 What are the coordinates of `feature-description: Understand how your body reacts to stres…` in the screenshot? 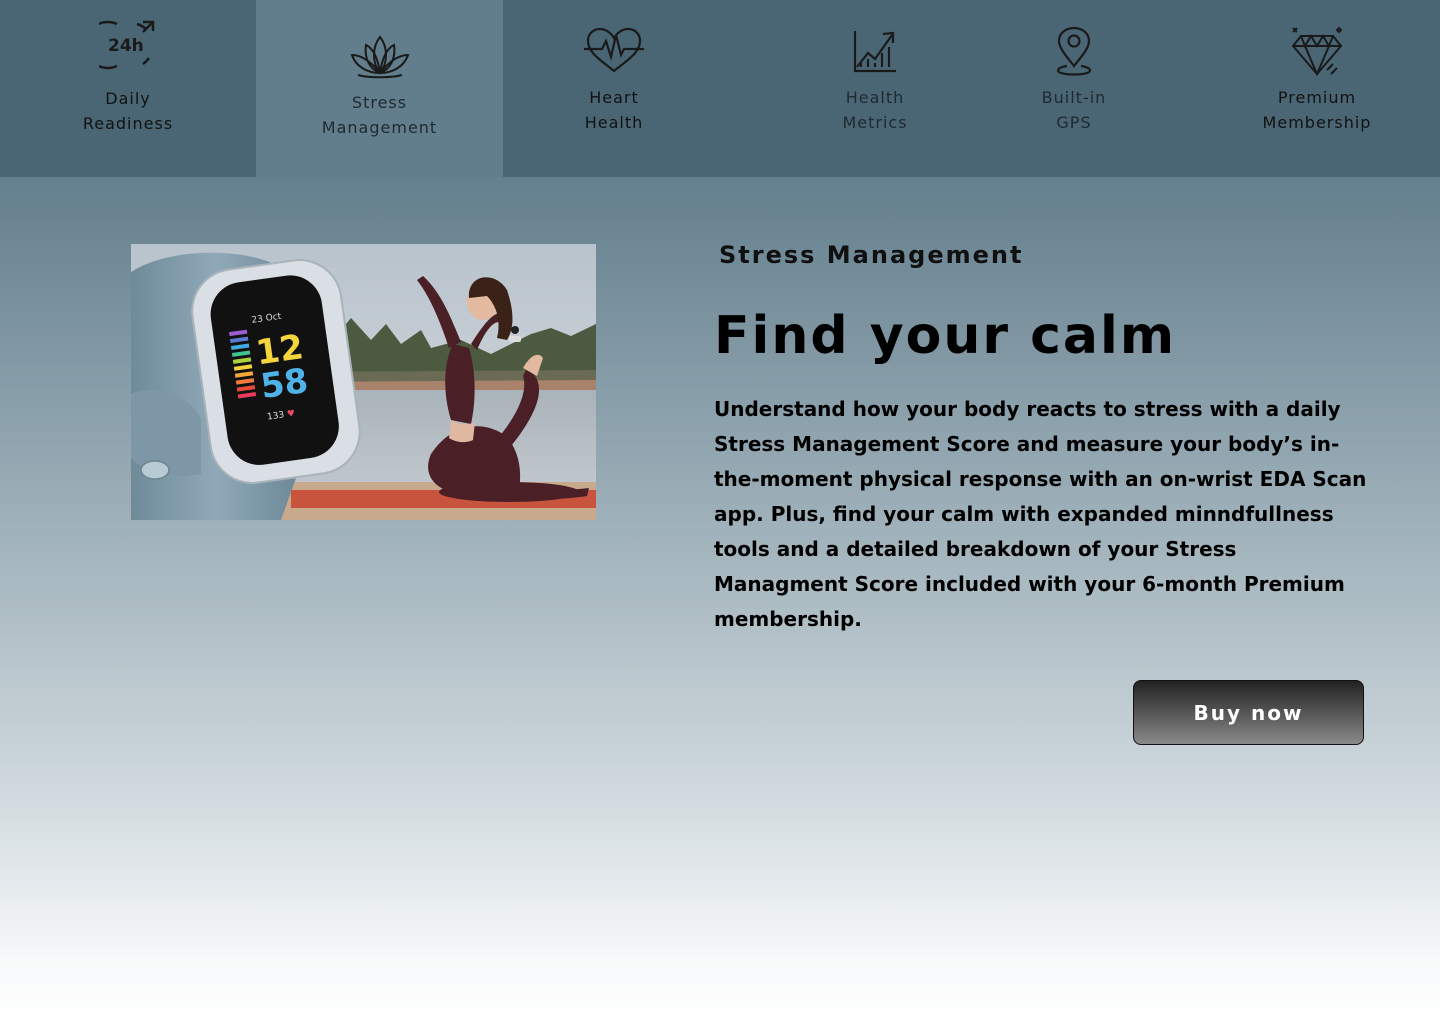 It's located at (1040, 514).